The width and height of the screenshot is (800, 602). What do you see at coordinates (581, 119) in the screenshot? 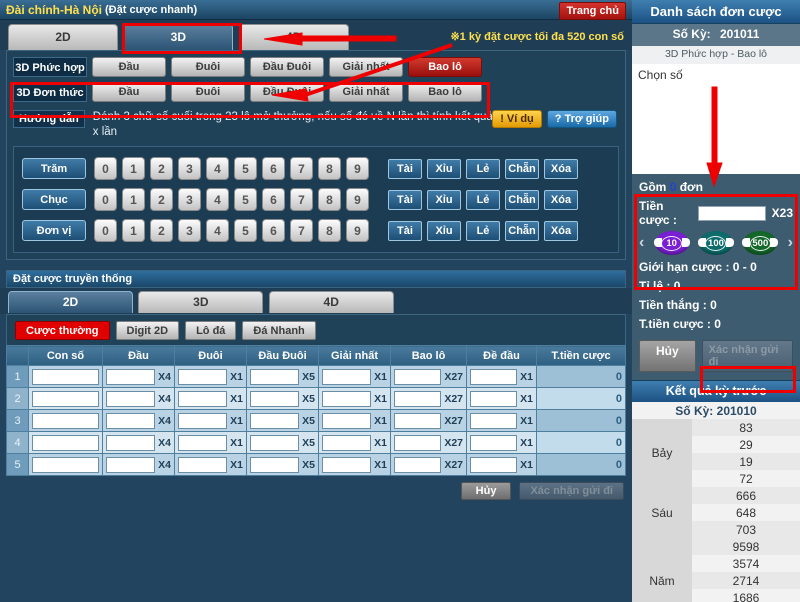
I see `help-button: ? Trợ giúp` at bounding box center [581, 119].